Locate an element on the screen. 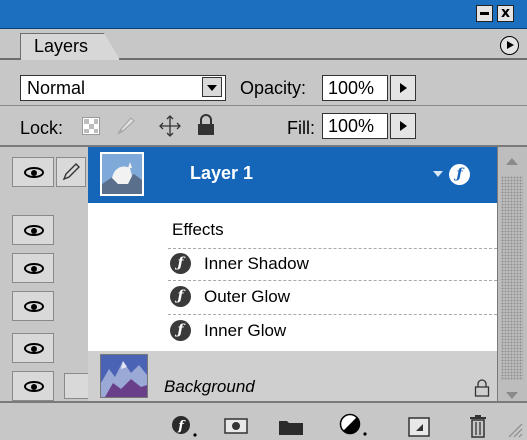 Image resolution: width=527 pixels, height=440 pixels. layer-mask-icon is located at coordinates (236, 426).